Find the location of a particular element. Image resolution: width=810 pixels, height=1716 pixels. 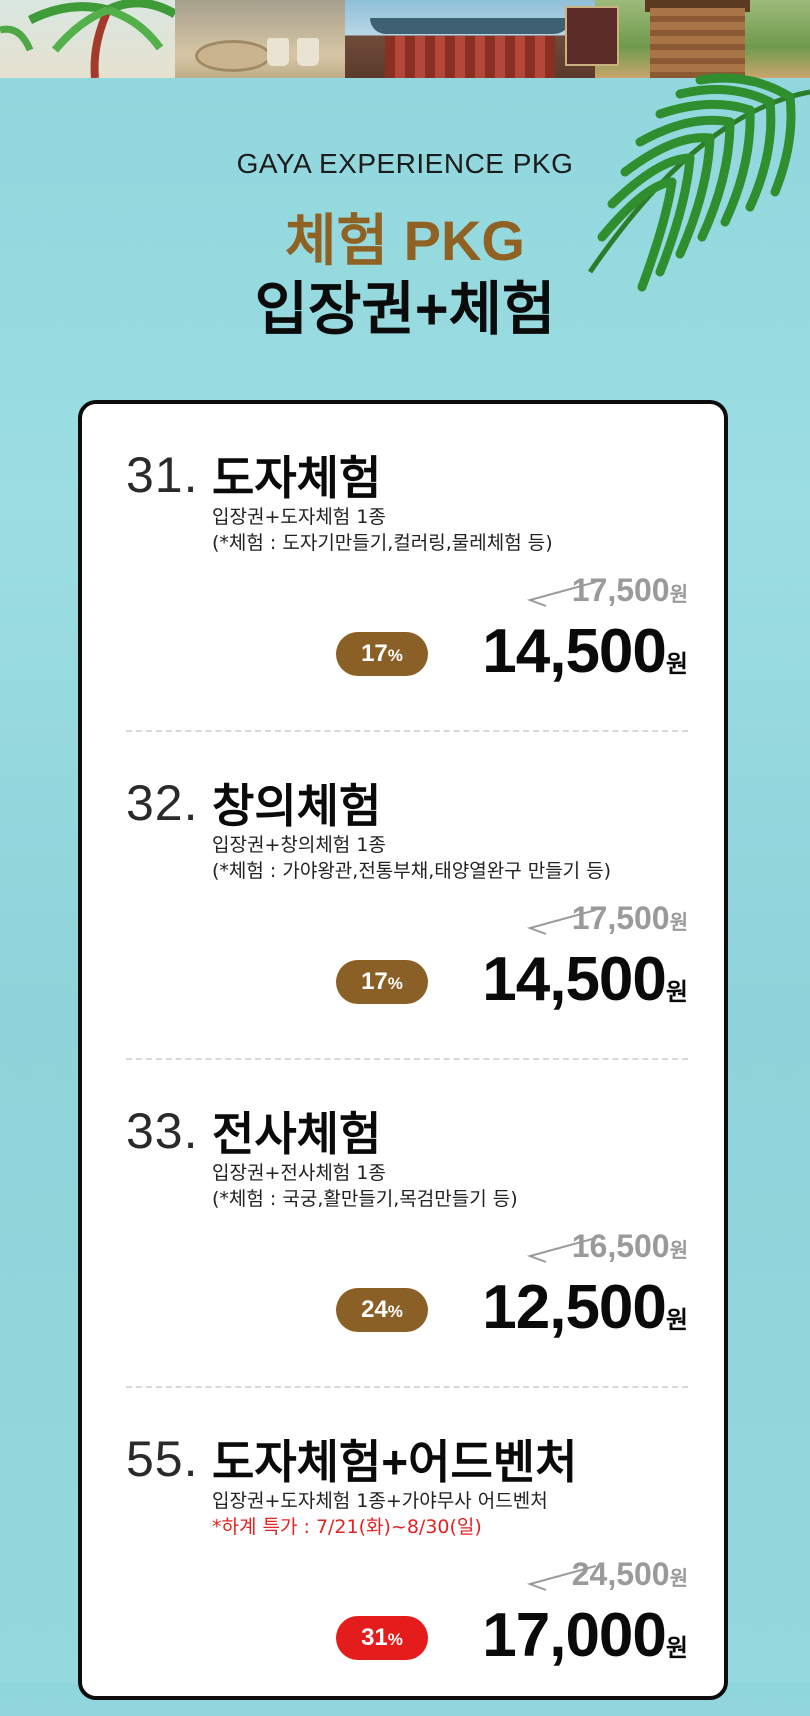

sale-price-value: 12,500 is located at coordinates (574, 1307).